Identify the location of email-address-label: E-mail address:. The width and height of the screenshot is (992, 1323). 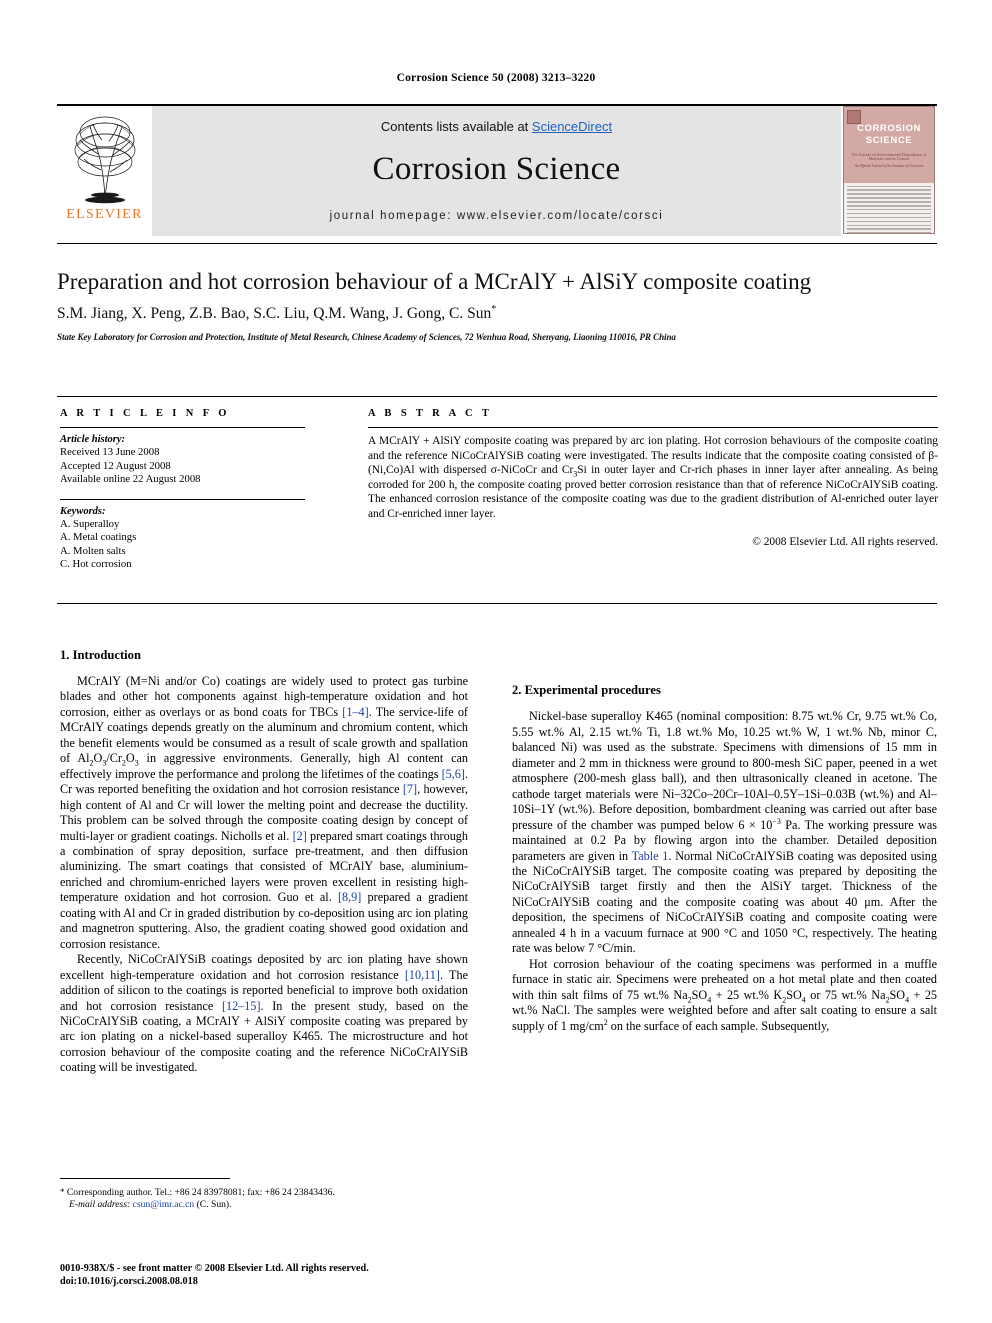
(100, 1205).